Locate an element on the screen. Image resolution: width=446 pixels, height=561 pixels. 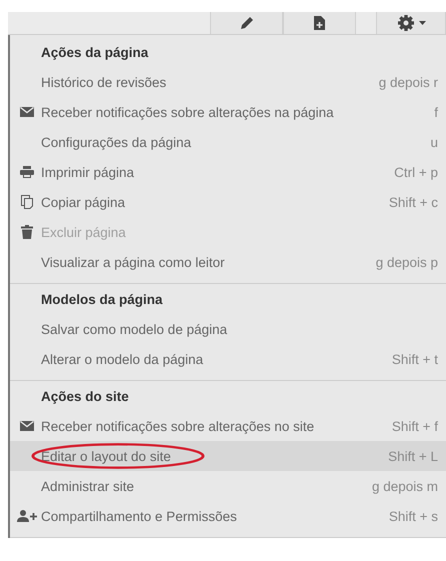
new-page-icon is located at coordinates (319, 23).